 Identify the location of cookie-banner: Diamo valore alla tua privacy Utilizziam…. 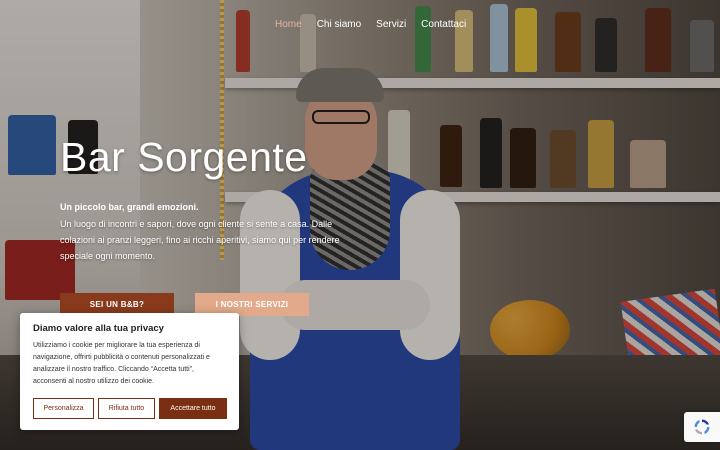
(129, 371).